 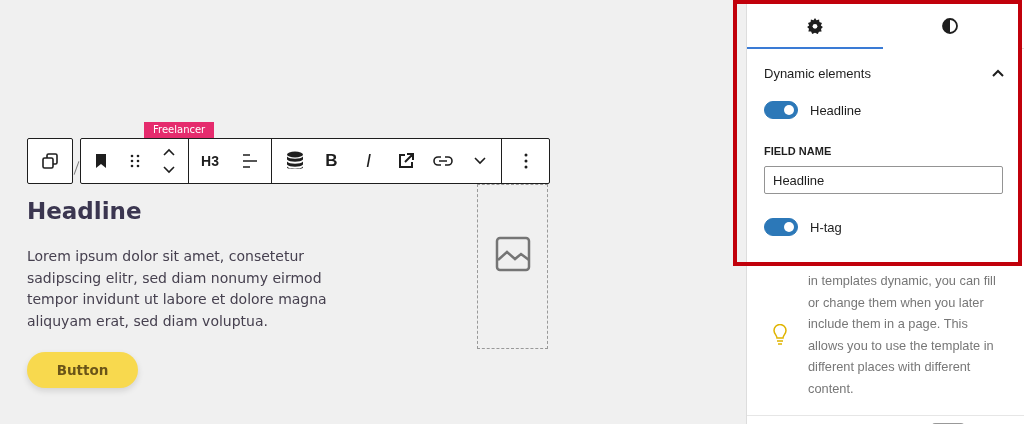 What do you see at coordinates (814, 25) in the screenshot?
I see `gear-icon` at bounding box center [814, 25].